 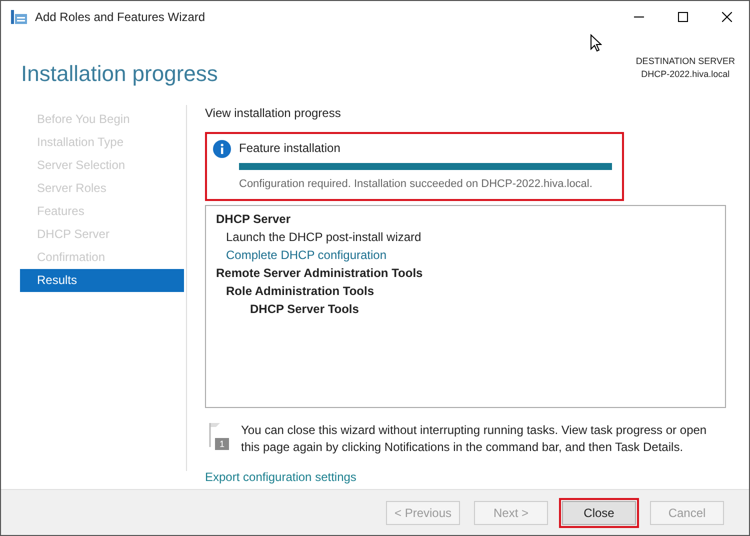 What do you see at coordinates (120, 17) in the screenshot?
I see `window-title: Add Roles and Features Wizard` at bounding box center [120, 17].